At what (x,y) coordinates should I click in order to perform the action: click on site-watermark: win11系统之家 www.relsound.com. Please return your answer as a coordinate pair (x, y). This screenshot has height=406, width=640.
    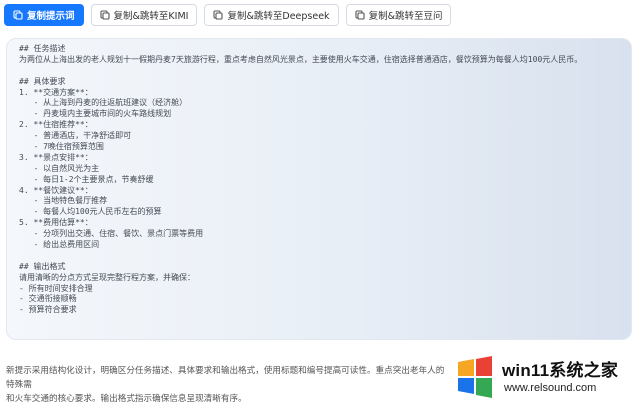
    Looking at the image, I should click on (546, 377).